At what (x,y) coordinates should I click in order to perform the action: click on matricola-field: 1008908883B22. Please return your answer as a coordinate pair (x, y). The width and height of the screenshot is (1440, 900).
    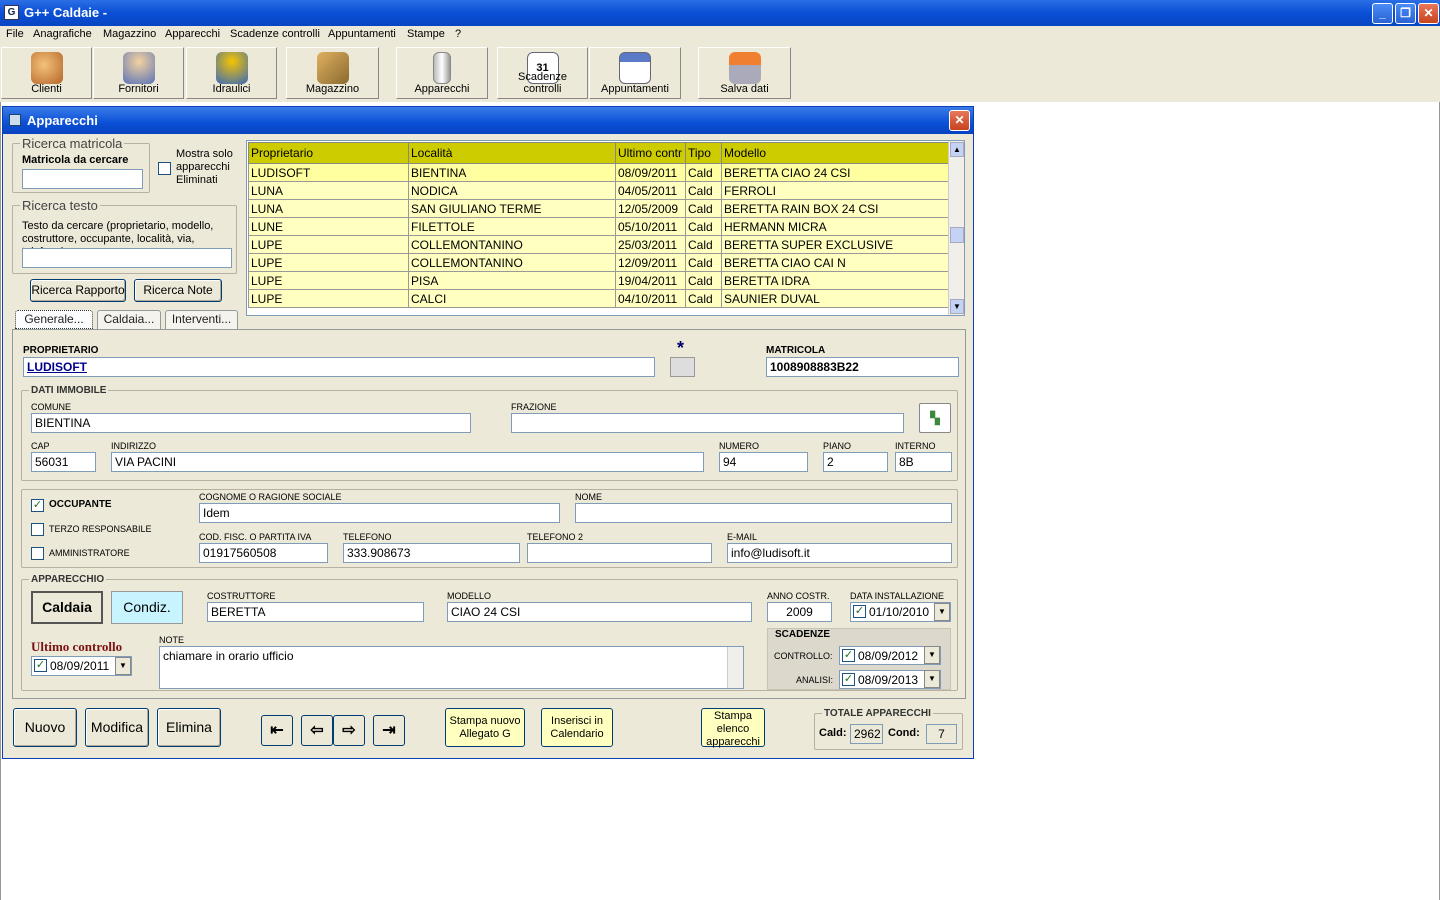
    Looking at the image, I should click on (862, 367).